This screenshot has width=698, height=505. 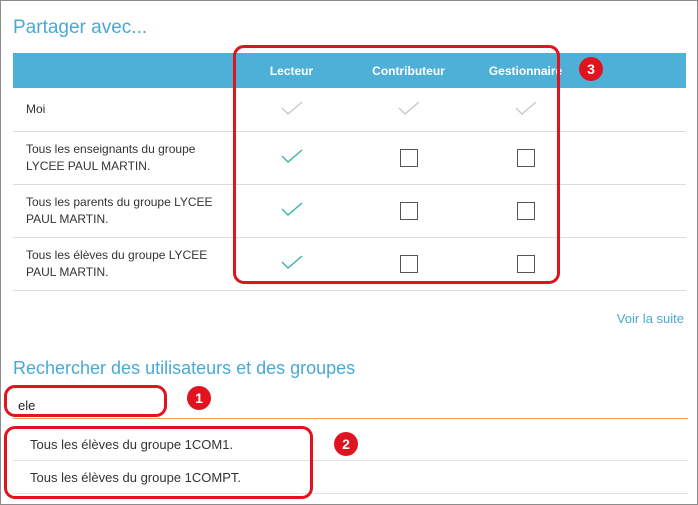 I want to click on header-name-column, so click(x=123, y=70).